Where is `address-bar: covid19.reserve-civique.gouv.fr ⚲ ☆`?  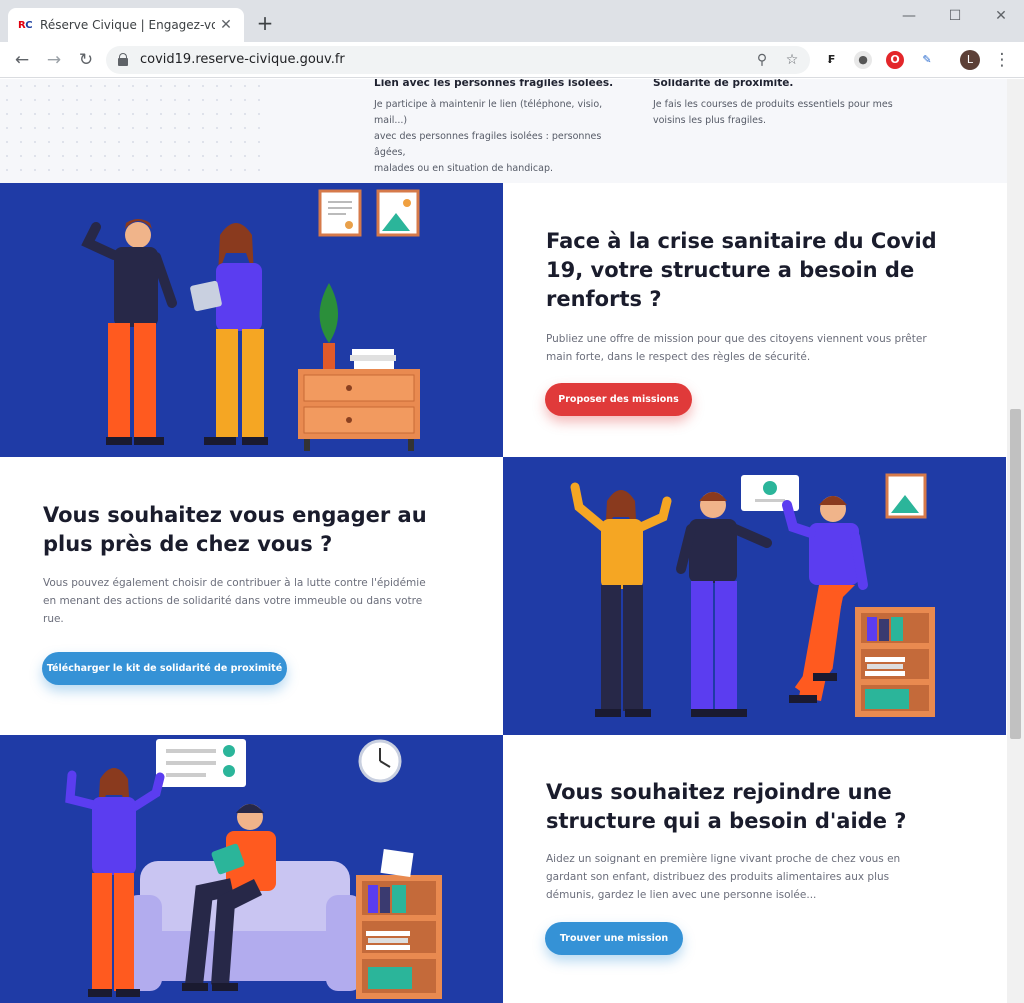
address-bar: covid19.reserve-civique.gouv.fr ⚲ ☆ is located at coordinates (458, 60).